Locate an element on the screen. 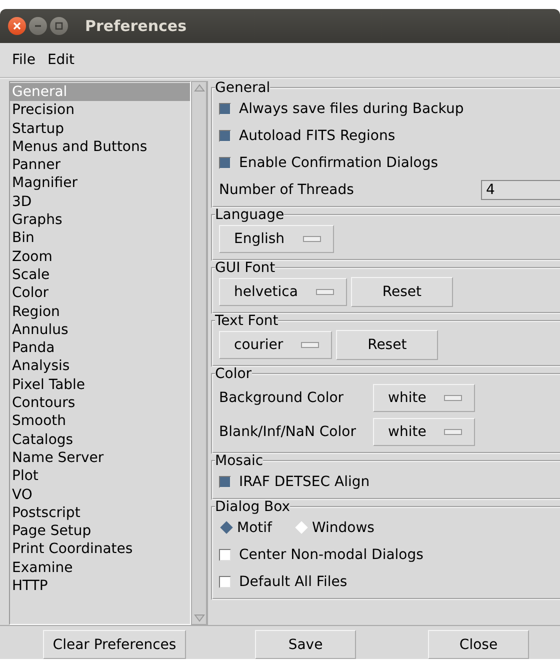  group-title: Text Font is located at coordinates (246, 321).